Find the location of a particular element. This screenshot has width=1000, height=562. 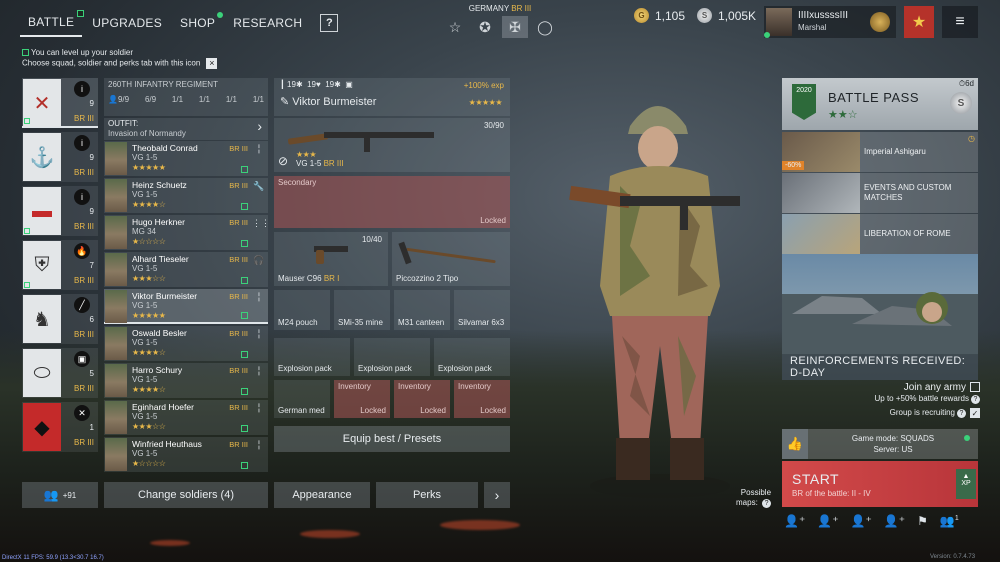

squad-card: ⚓ i 9 BR III is located at coordinates (60, 157).